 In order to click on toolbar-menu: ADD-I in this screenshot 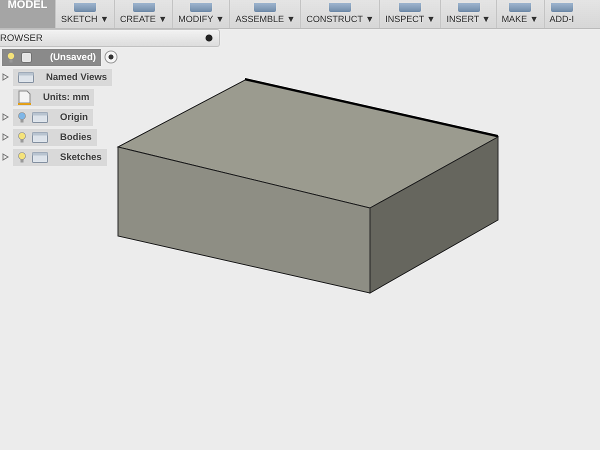, I will do `click(561, 14)`.